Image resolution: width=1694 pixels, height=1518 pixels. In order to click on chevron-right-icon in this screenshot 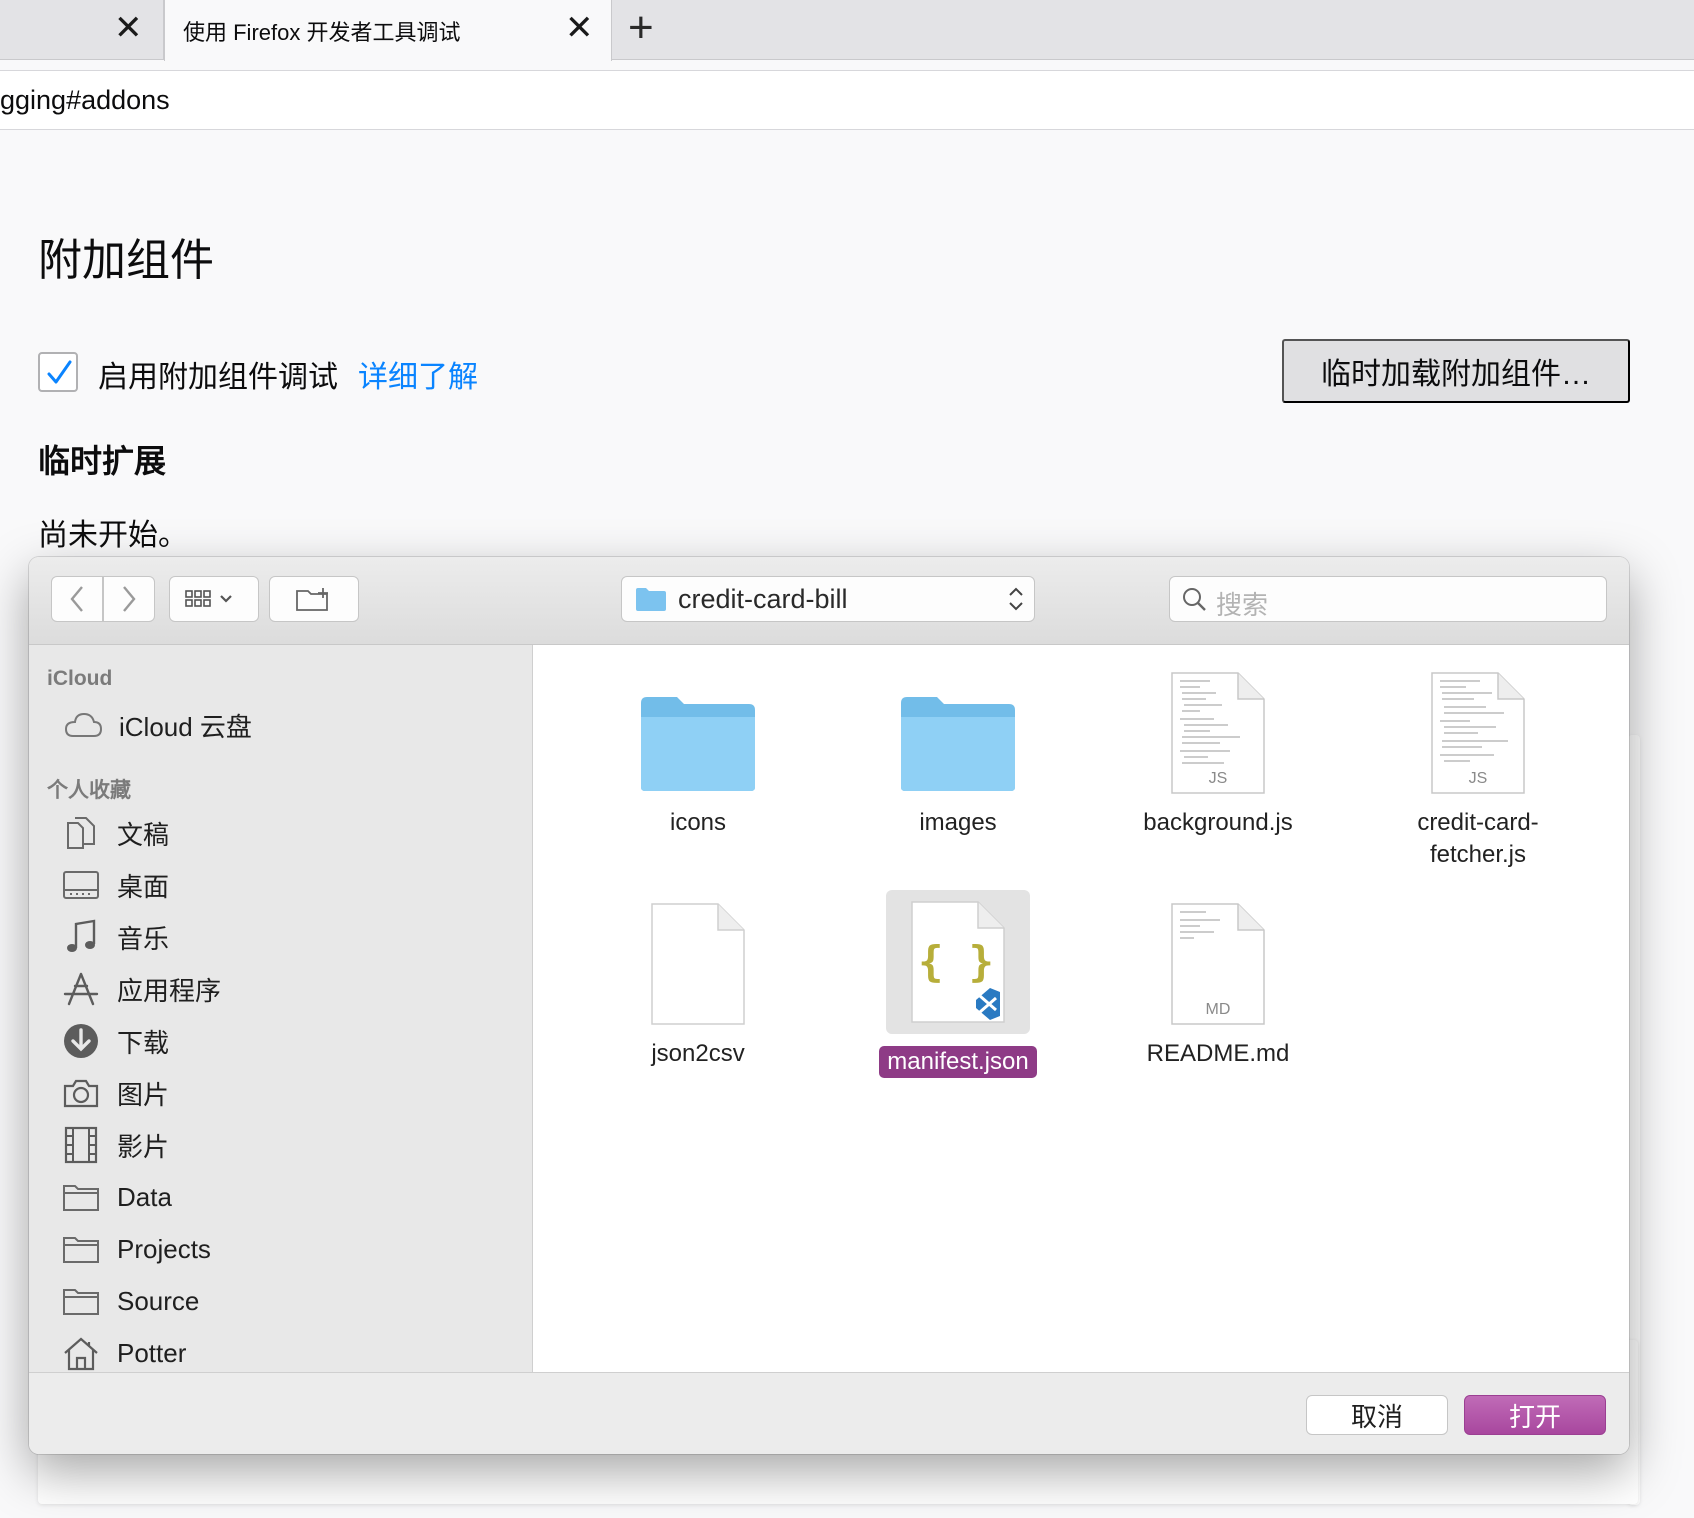, I will do `click(129, 599)`.